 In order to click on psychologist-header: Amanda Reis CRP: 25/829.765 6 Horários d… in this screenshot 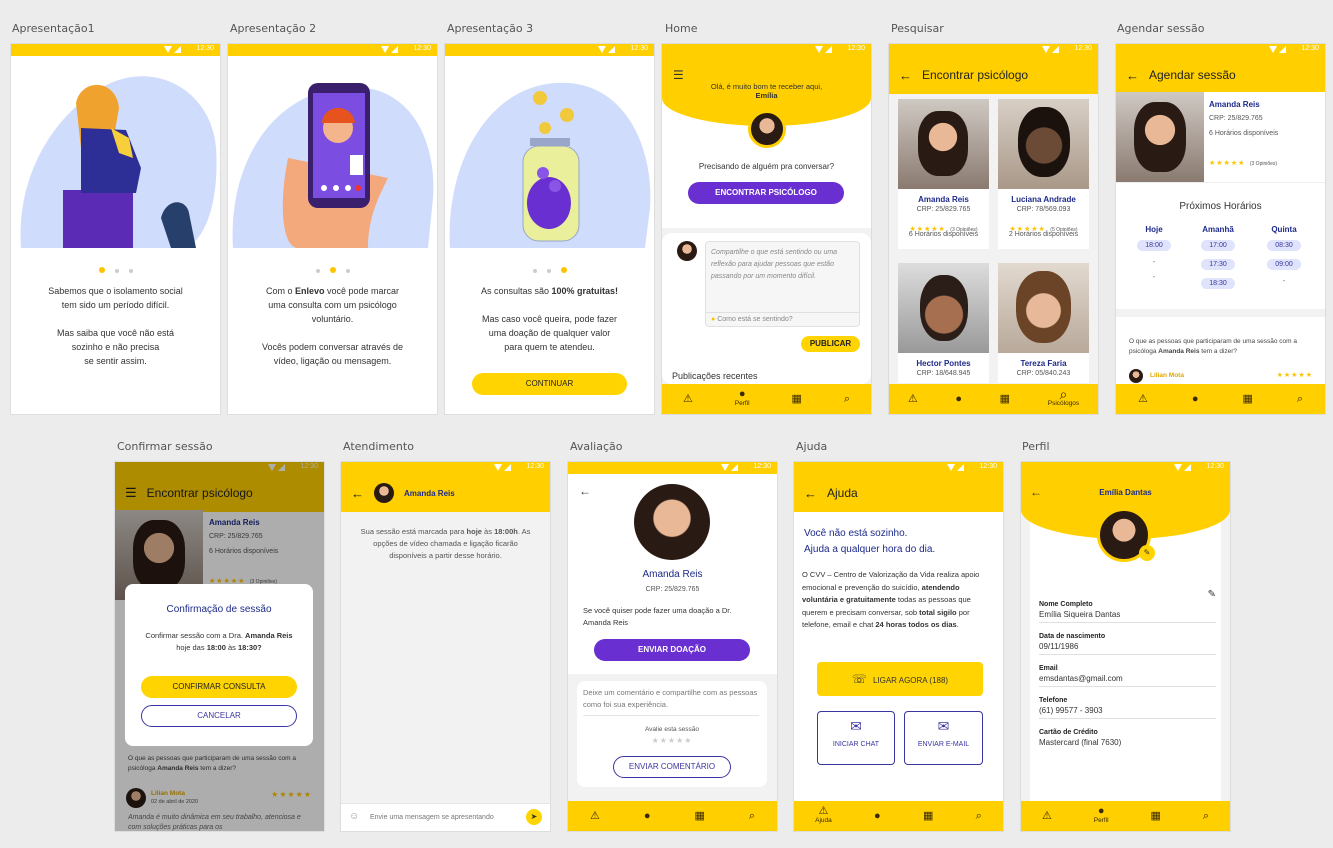, I will do `click(1220, 137)`.